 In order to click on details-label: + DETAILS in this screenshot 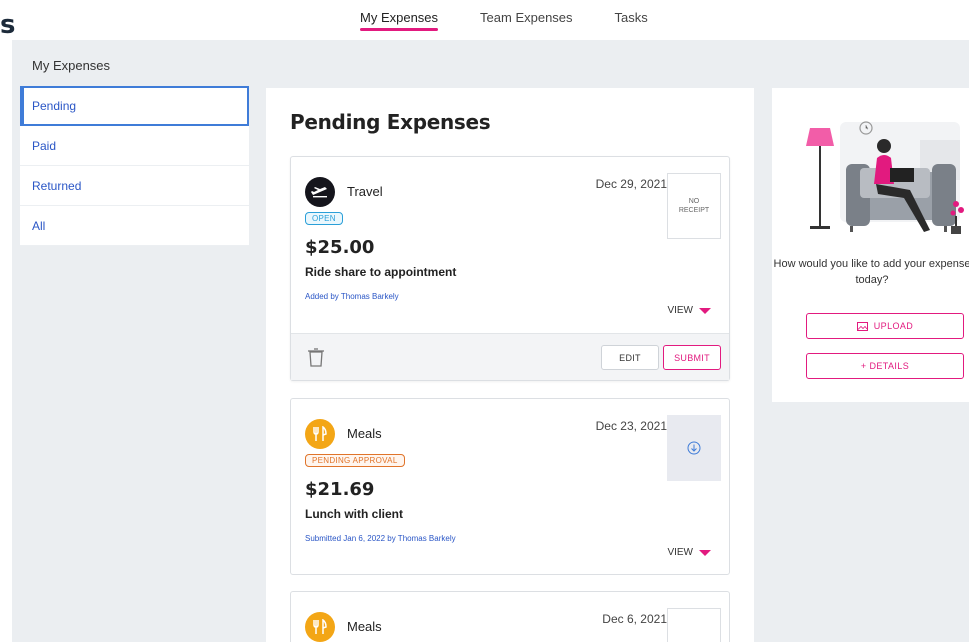, I will do `click(885, 366)`.